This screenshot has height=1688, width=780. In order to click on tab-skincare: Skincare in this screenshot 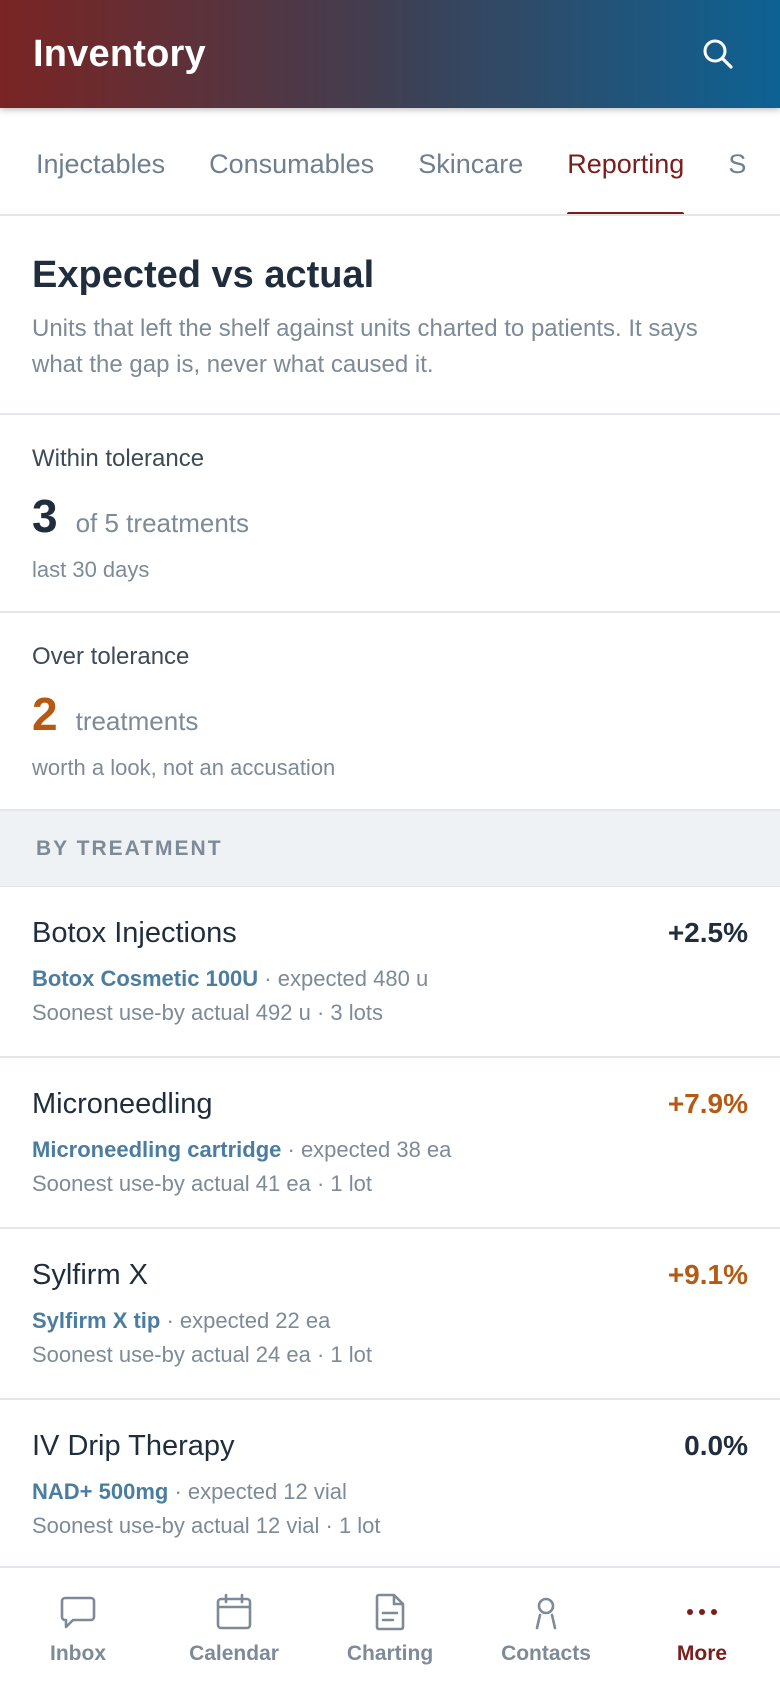, I will do `click(470, 161)`.